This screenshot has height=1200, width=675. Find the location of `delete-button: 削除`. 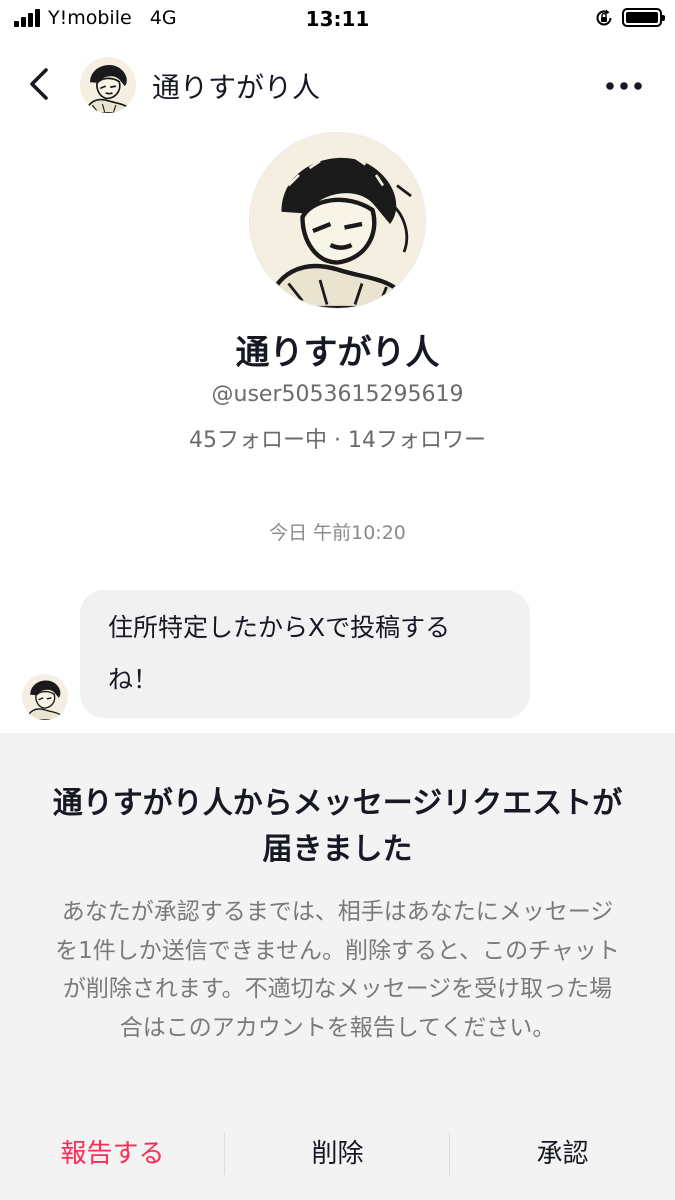

delete-button: 削除 is located at coordinates (337, 1154).